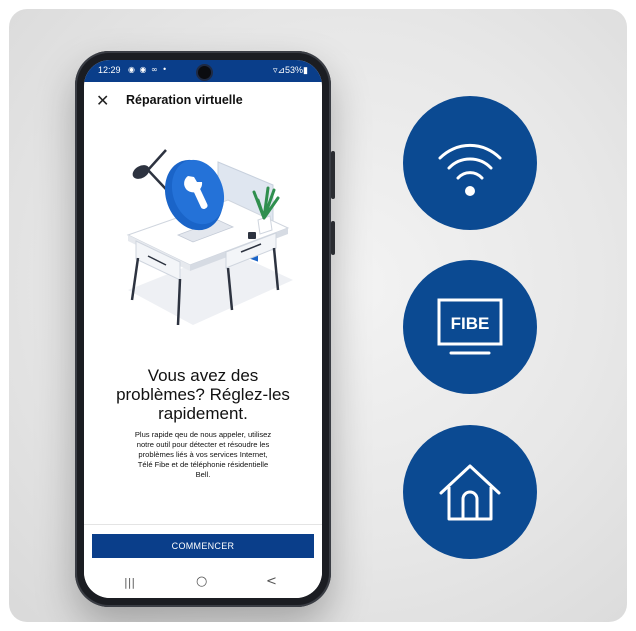 This screenshot has width=636, height=631. I want to click on headline-line: problèmes? Réglez-les, so click(203, 394).